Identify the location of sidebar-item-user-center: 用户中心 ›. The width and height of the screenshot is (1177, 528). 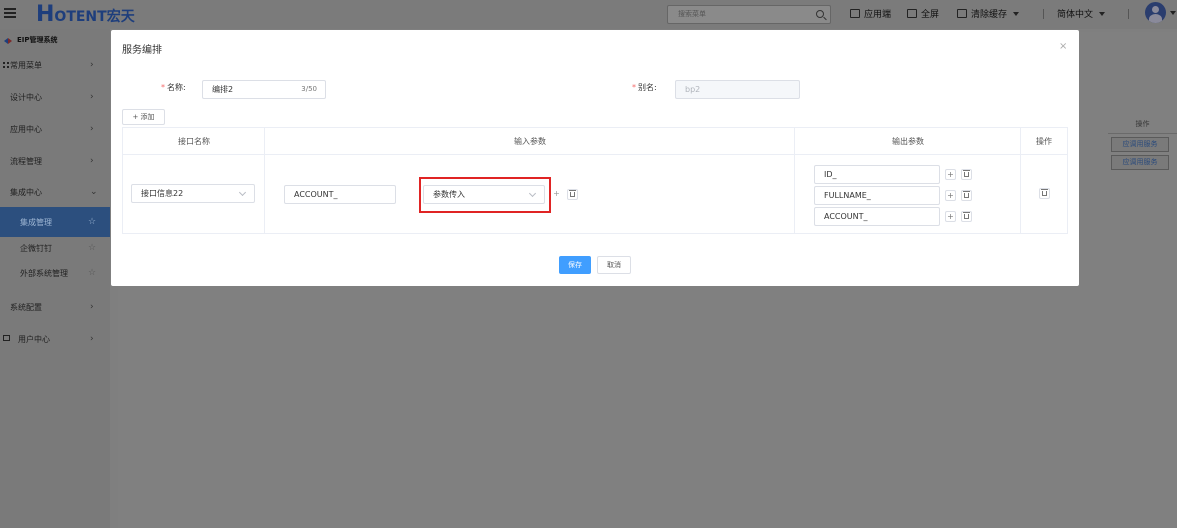
(55, 339).